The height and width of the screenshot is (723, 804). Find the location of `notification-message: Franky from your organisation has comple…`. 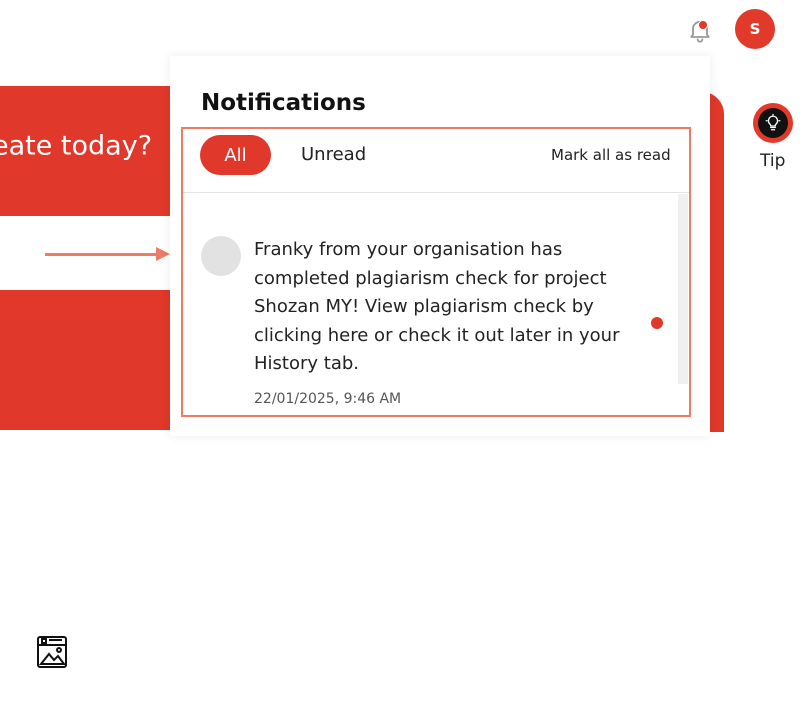

notification-message: Franky from your organisation has comple… is located at coordinates (444, 307).